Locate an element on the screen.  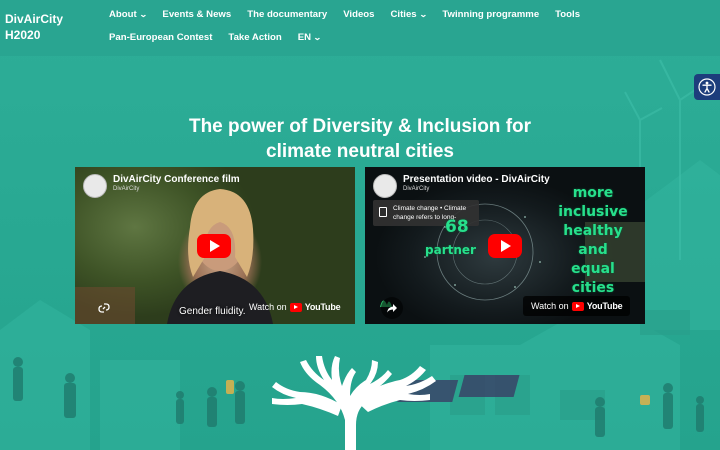
overlay-word: equal is located at coordinates (593, 269).